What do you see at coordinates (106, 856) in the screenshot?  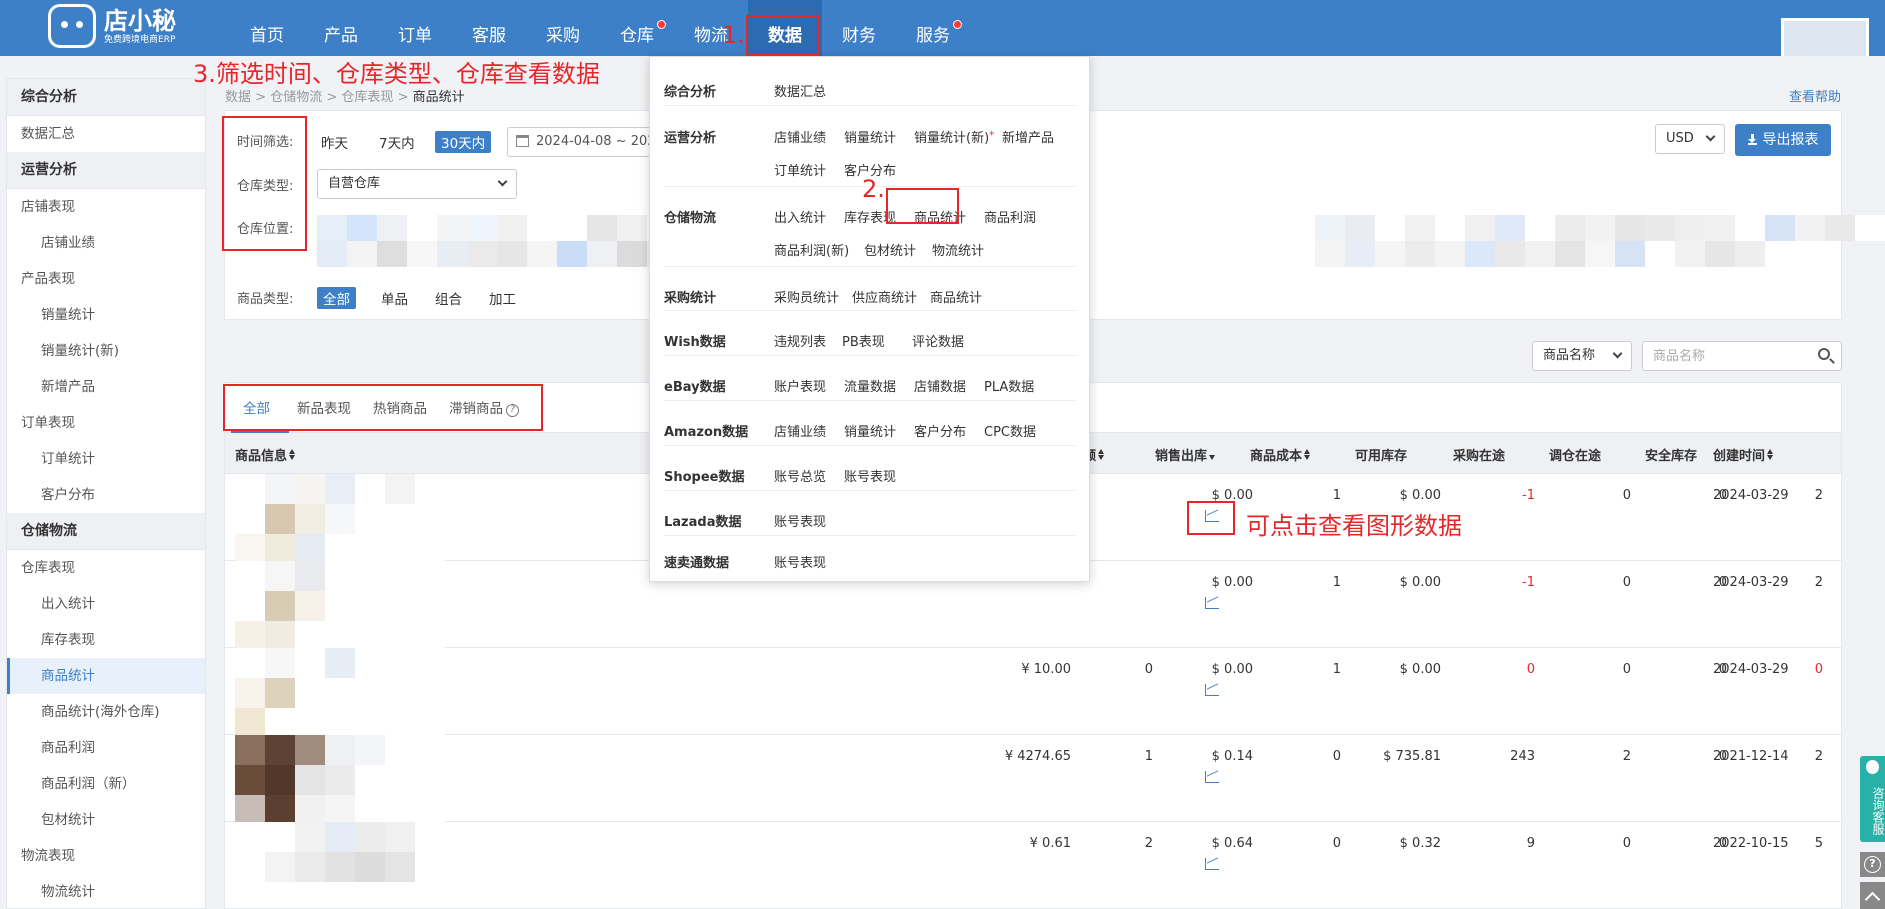 I see `sidebar-item: 物流表现` at bounding box center [106, 856].